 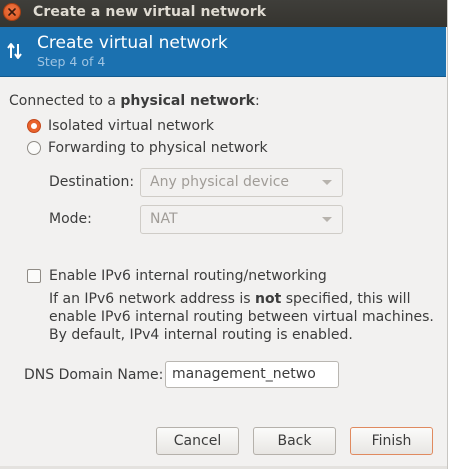 What do you see at coordinates (34, 126) in the screenshot?
I see `radio-button-checked` at bounding box center [34, 126].